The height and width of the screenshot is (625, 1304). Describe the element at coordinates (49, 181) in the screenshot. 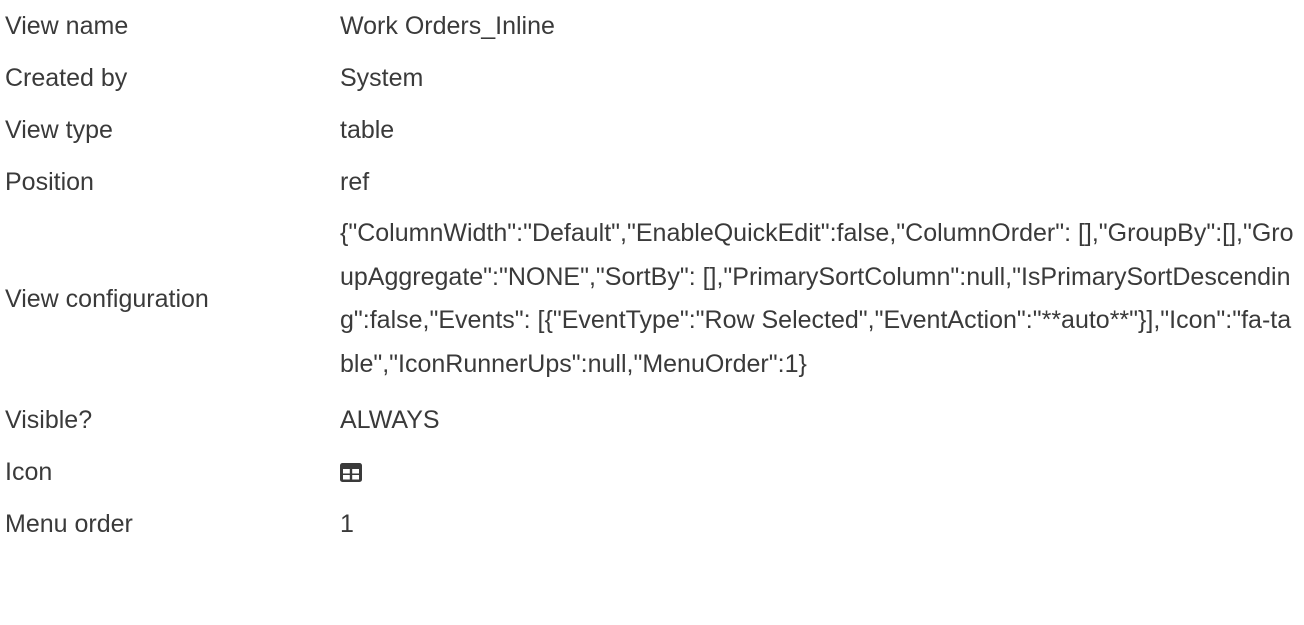

I see `position-label: Position` at that location.